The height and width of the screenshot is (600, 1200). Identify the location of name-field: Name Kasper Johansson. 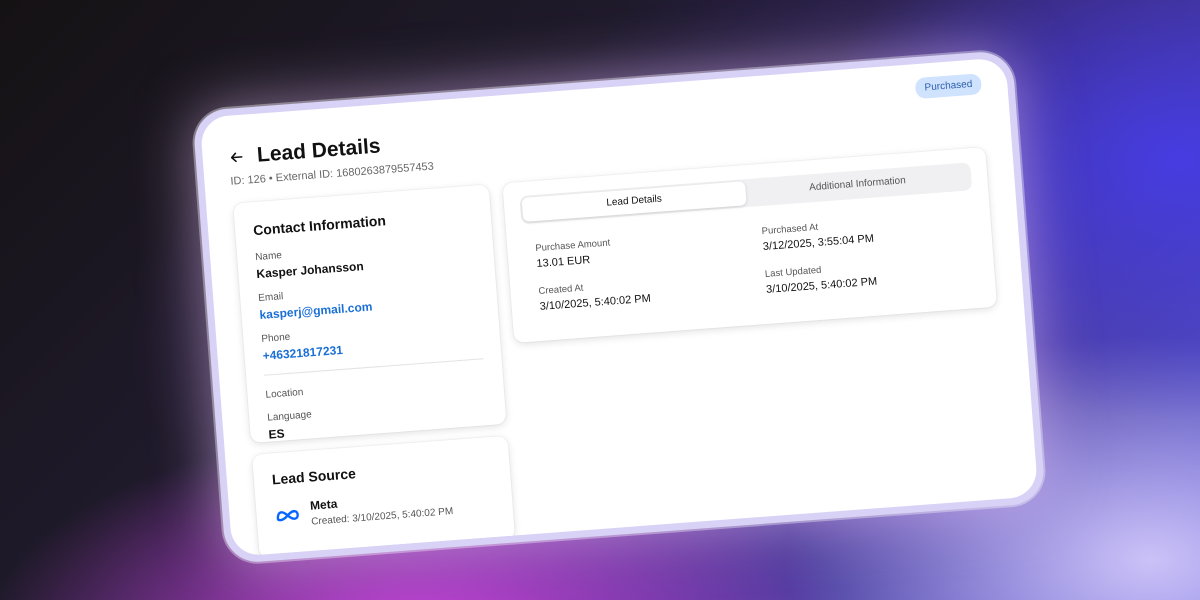
(366, 258).